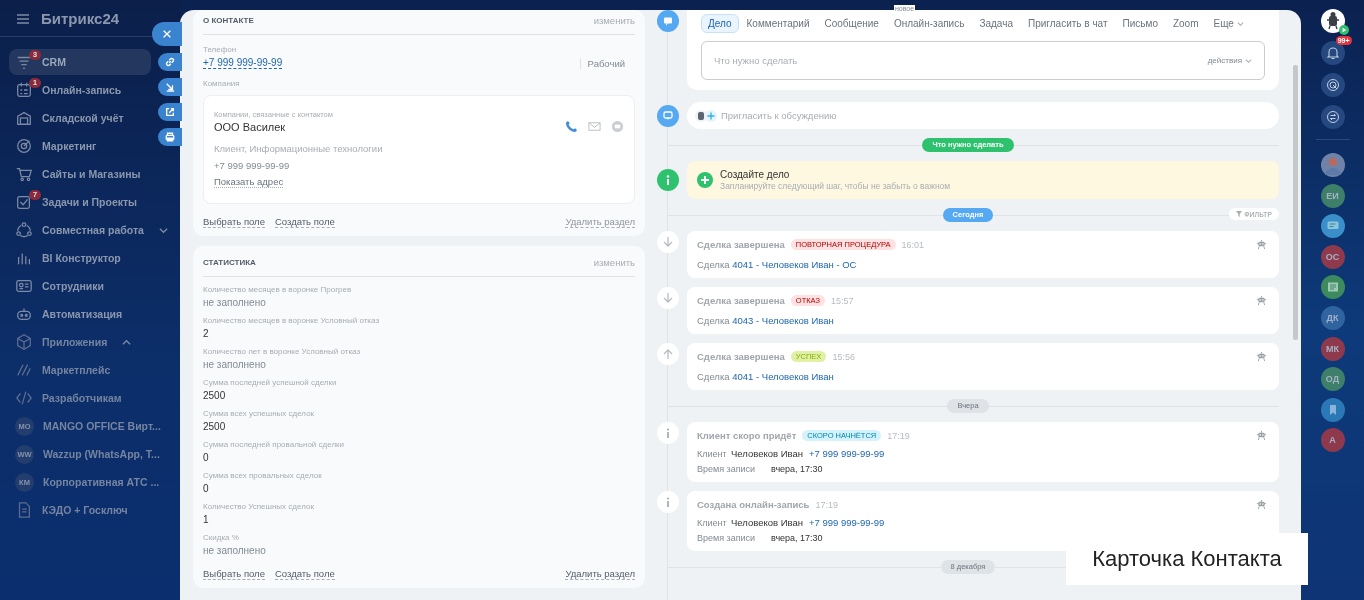 This screenshot has width=1364, height=600. I want to click on field-label: Время записи, so click(727, 469).